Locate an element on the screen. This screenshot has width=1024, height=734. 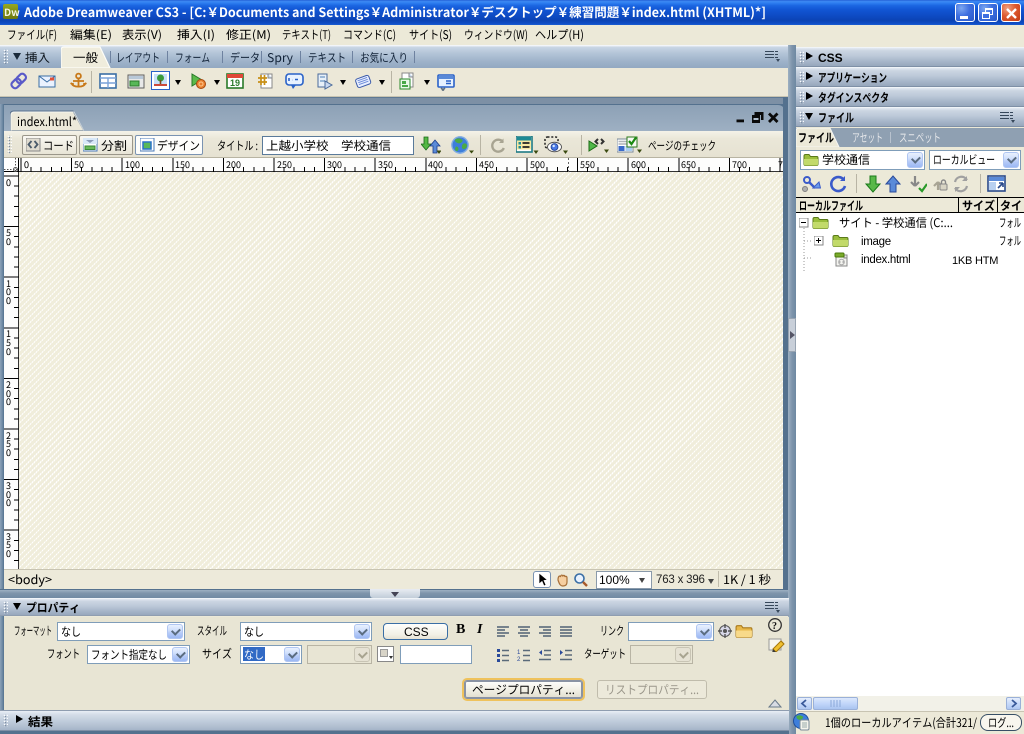
svg-text: 2 is located at coordinates (519, 659).